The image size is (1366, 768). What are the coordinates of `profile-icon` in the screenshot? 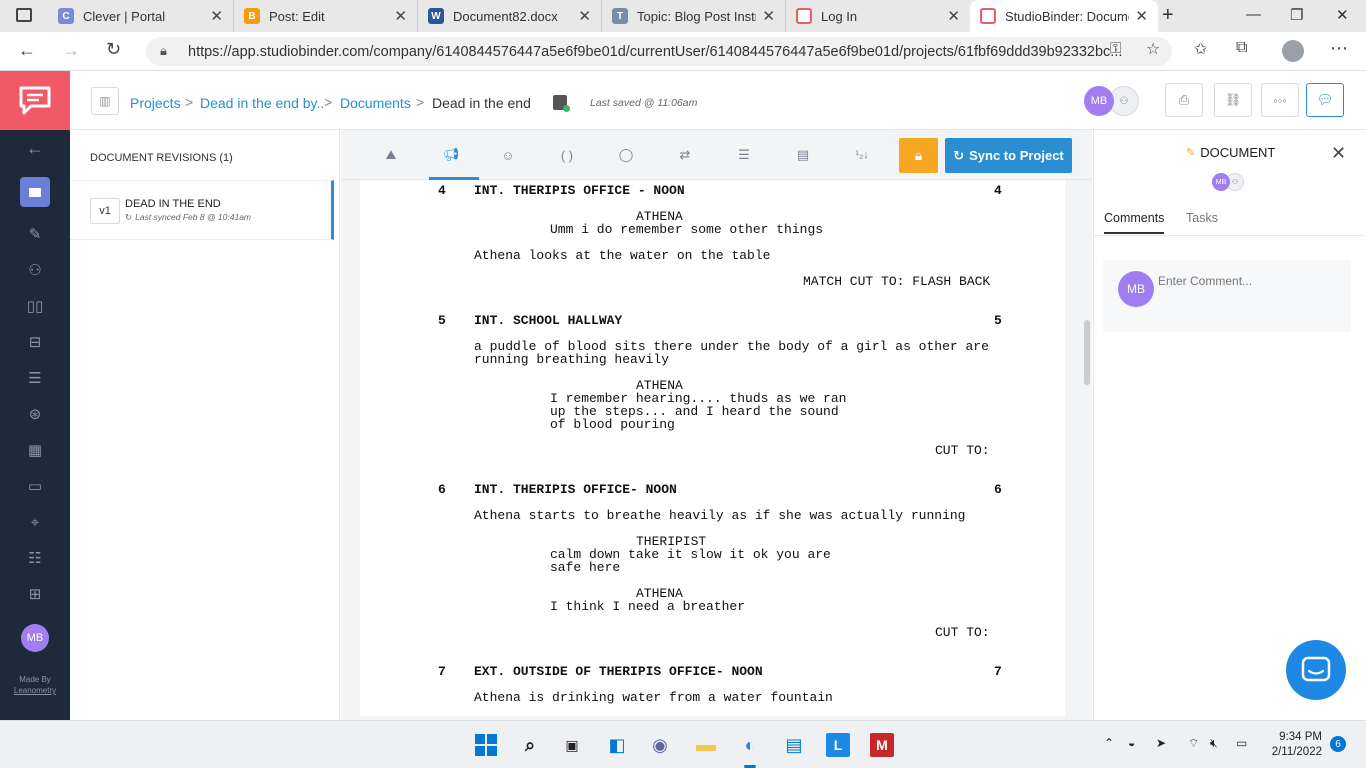 It's located at (1293, 51).